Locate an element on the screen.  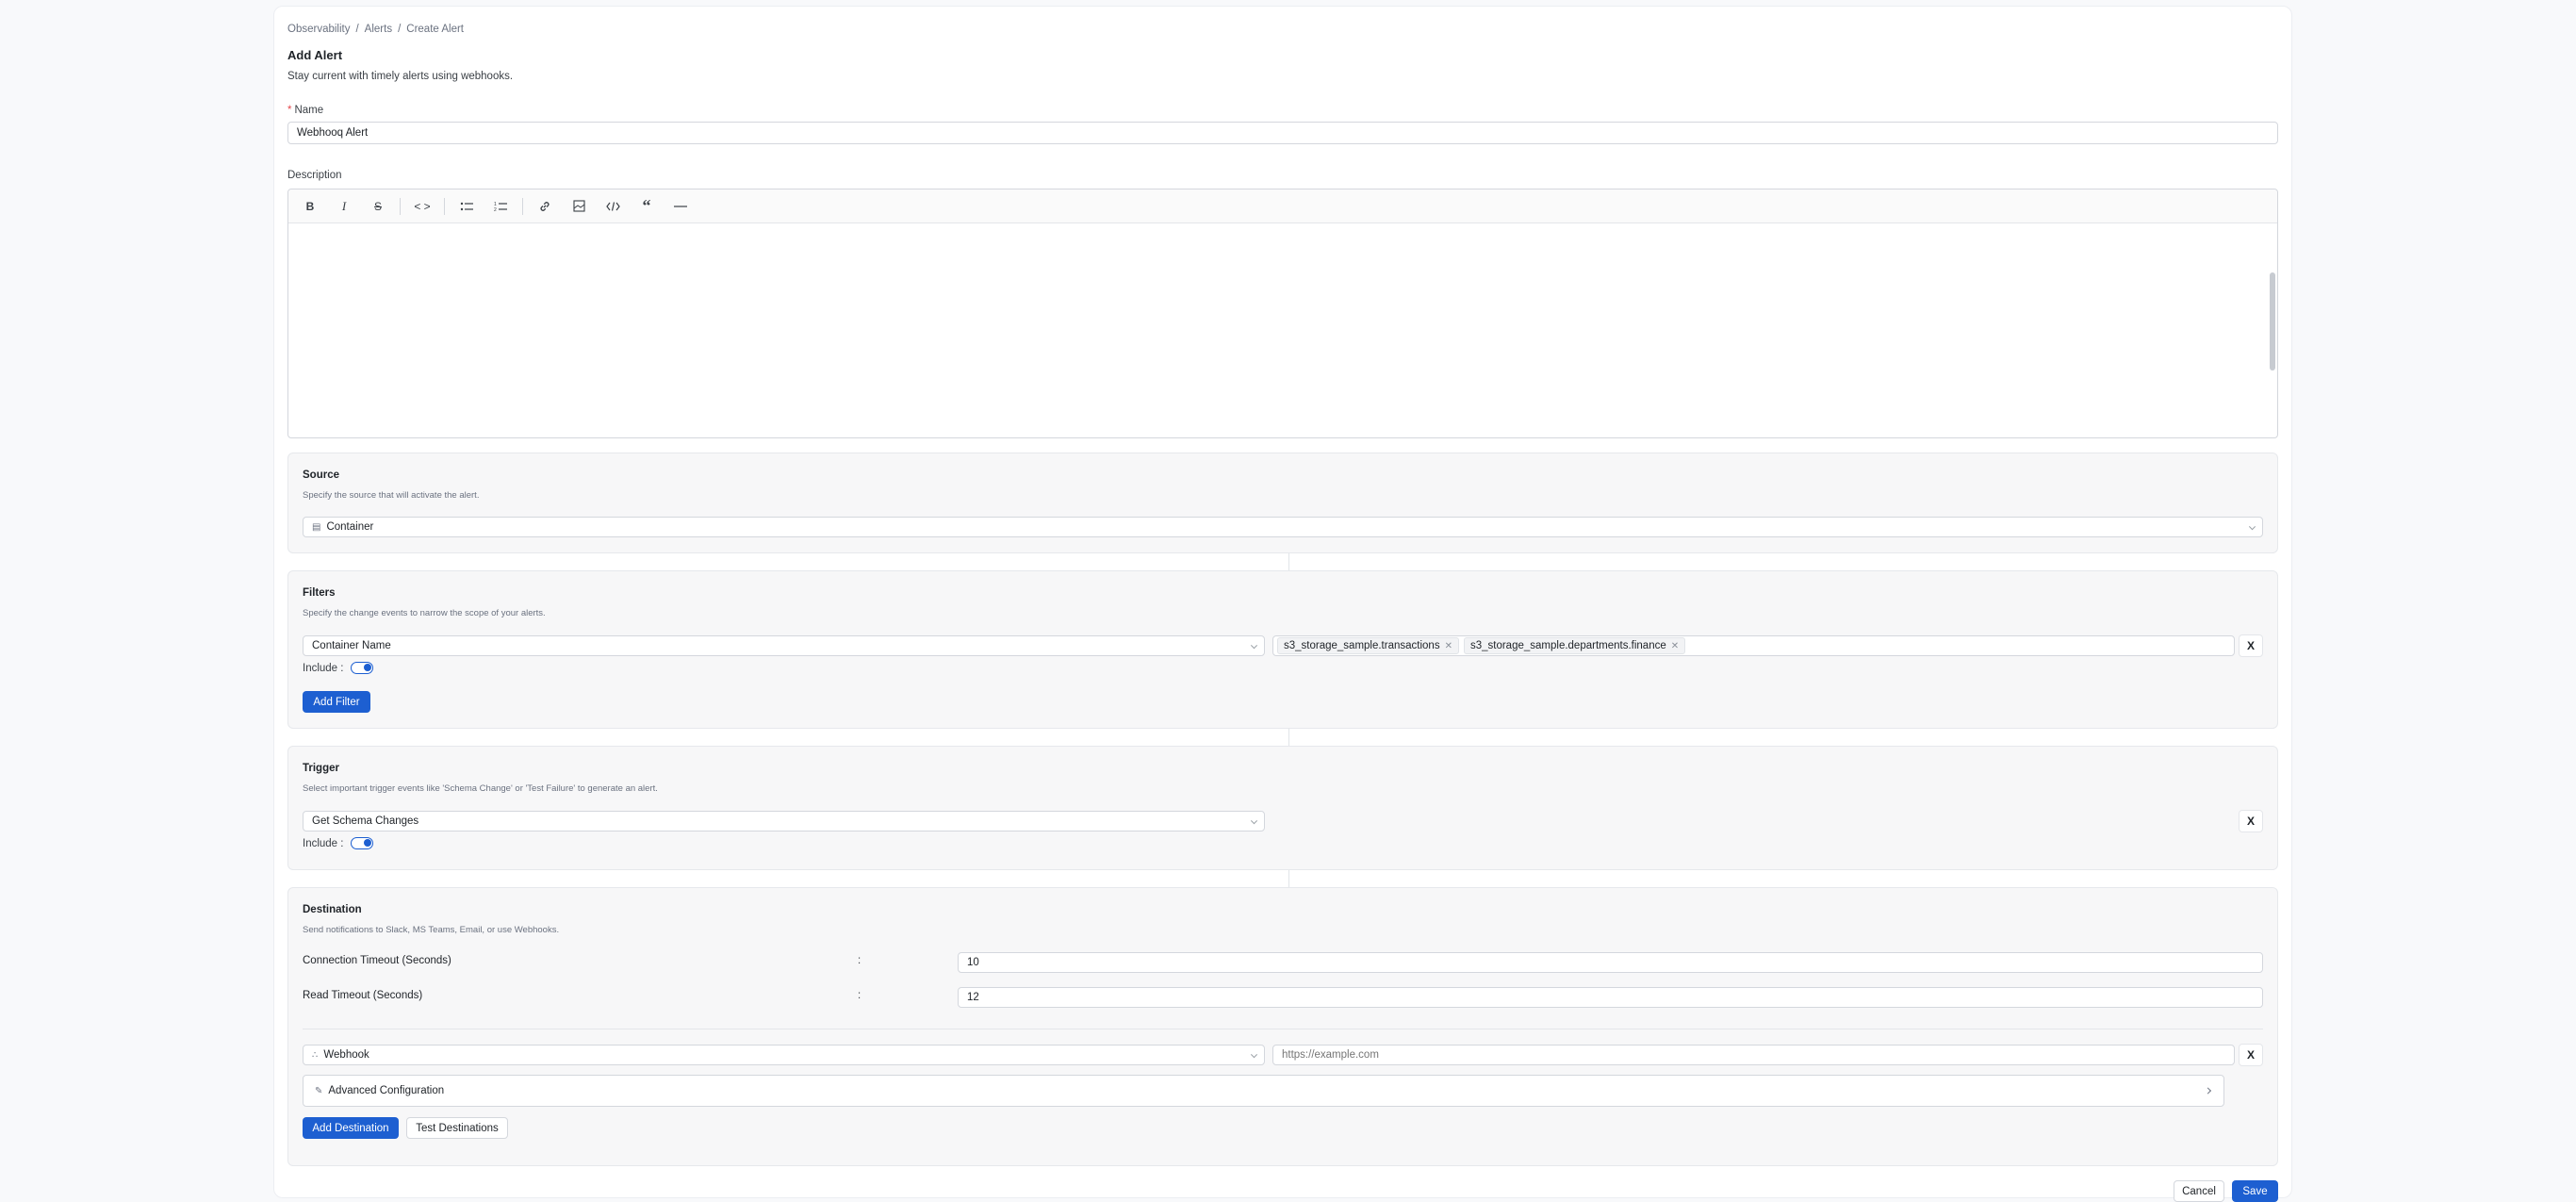
remove-trigger-button: X is located at coordinates (2251, 821).